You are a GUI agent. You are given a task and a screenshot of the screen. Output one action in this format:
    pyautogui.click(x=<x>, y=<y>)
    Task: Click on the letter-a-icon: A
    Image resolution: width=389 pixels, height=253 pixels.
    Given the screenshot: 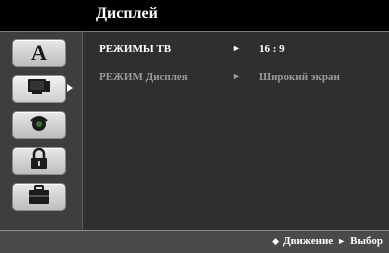 What is the action you would take?
    pyautogui.click(x=39, y=52)
    